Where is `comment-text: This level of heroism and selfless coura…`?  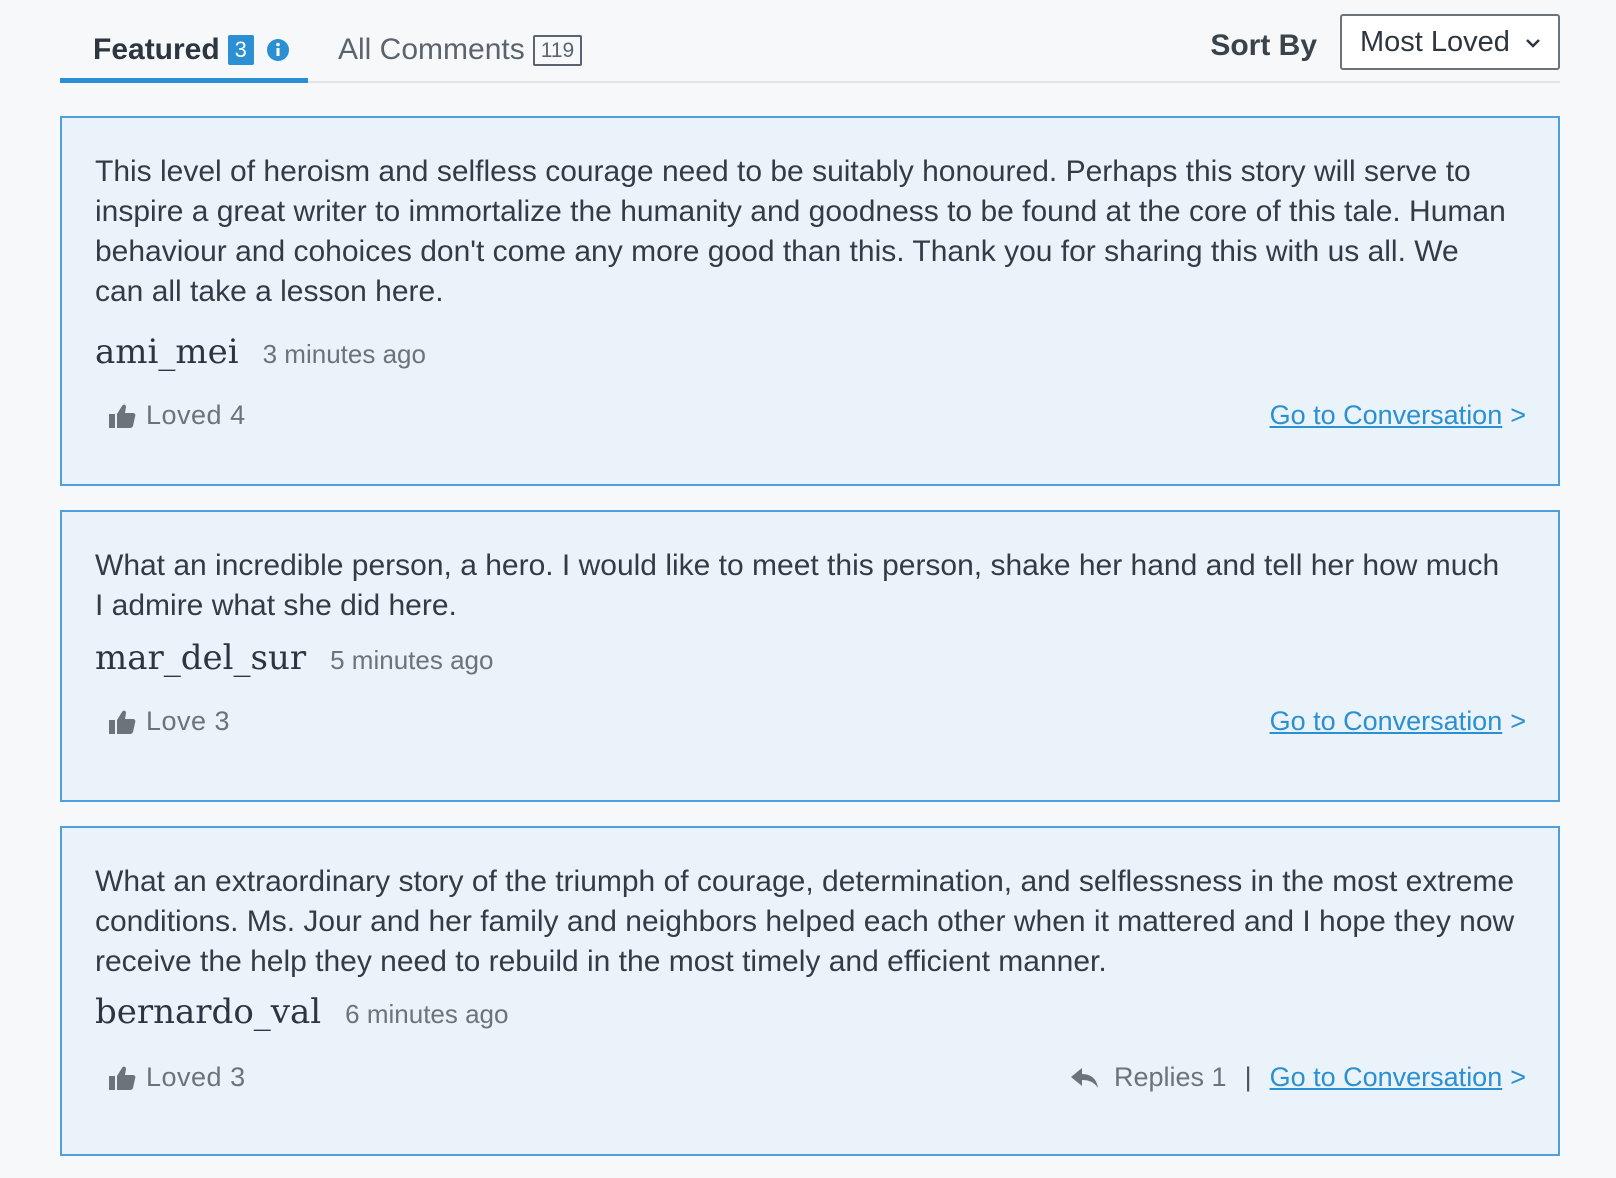
comment-text: This level of heroism and selfless coura… is located at coordinates (800, 231).